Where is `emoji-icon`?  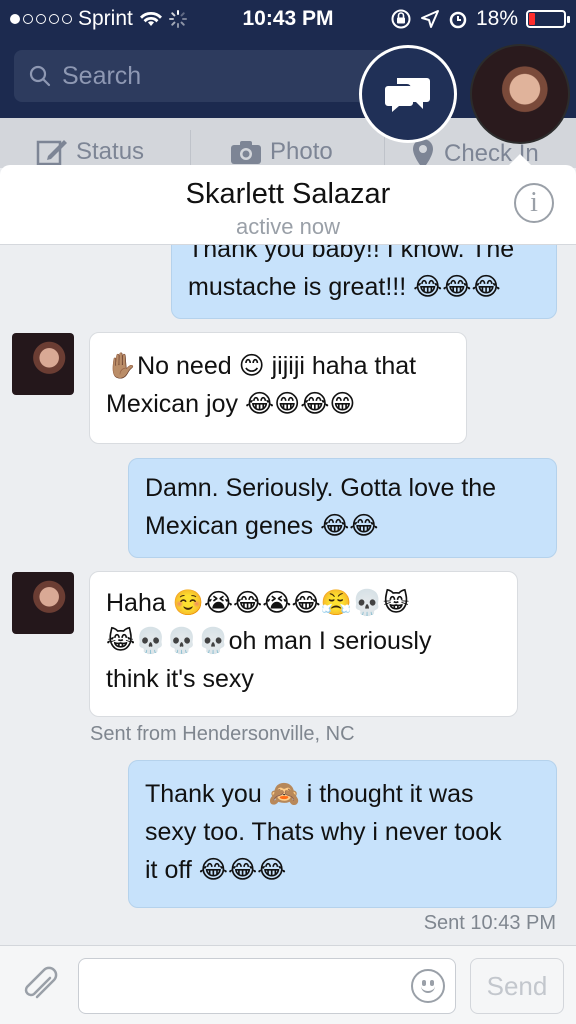
emoji-icon is located at coordinates (428, 986).